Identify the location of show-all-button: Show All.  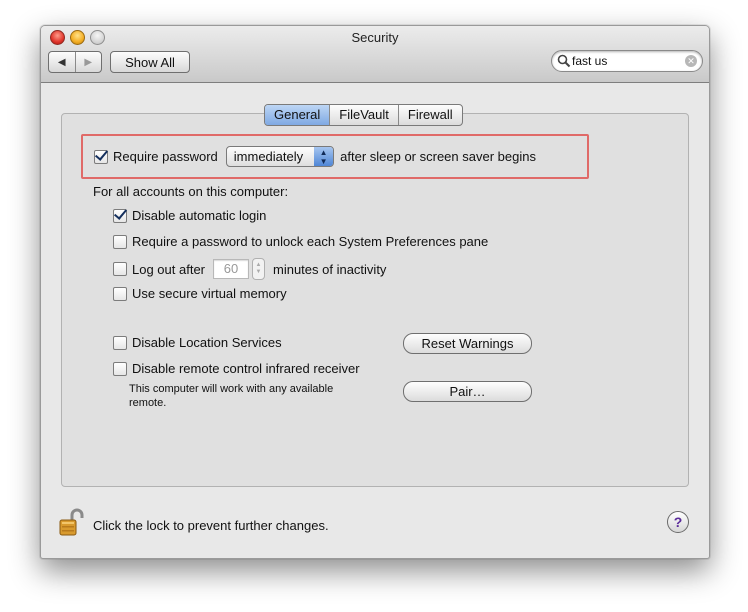
(150, 62).